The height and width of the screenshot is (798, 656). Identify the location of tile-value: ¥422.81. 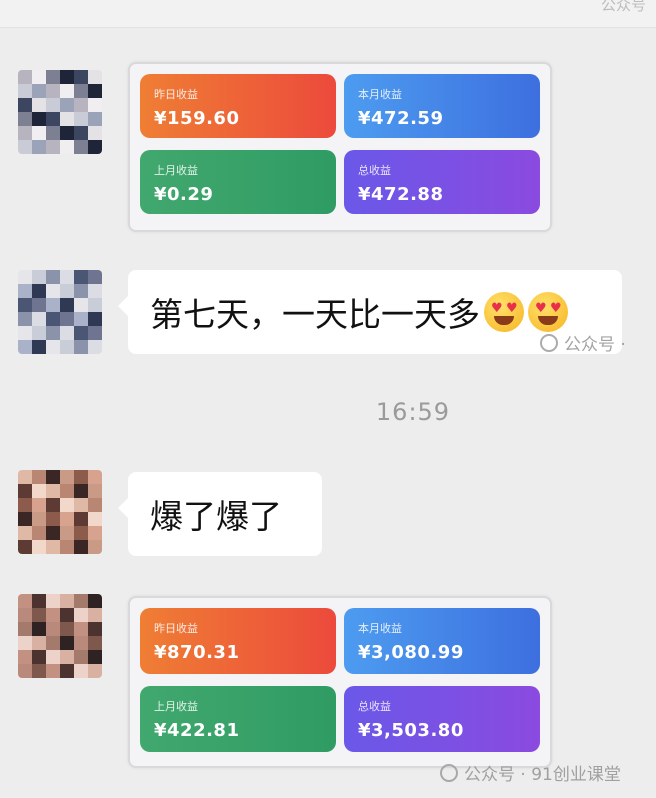
(197, 730).